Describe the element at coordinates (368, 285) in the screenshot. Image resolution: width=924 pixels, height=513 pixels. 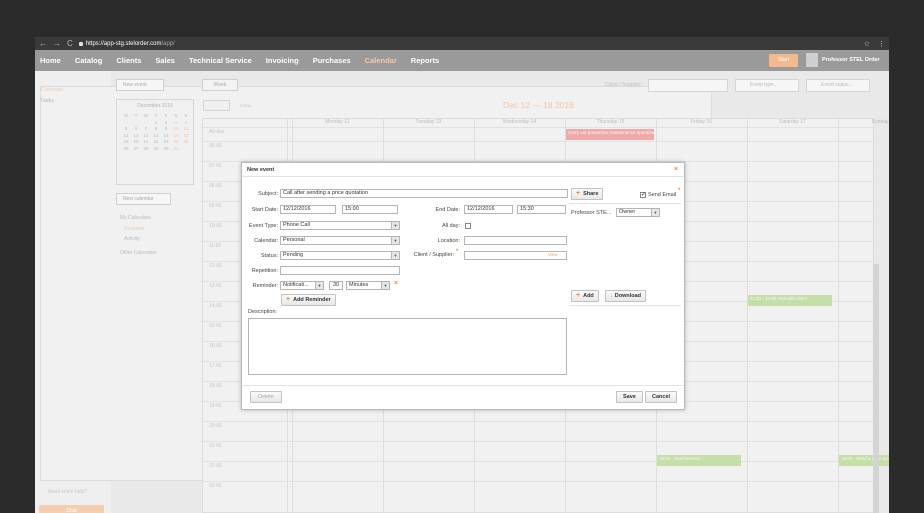
I see `reminder-unit-select: Minutes ▼` at that location.